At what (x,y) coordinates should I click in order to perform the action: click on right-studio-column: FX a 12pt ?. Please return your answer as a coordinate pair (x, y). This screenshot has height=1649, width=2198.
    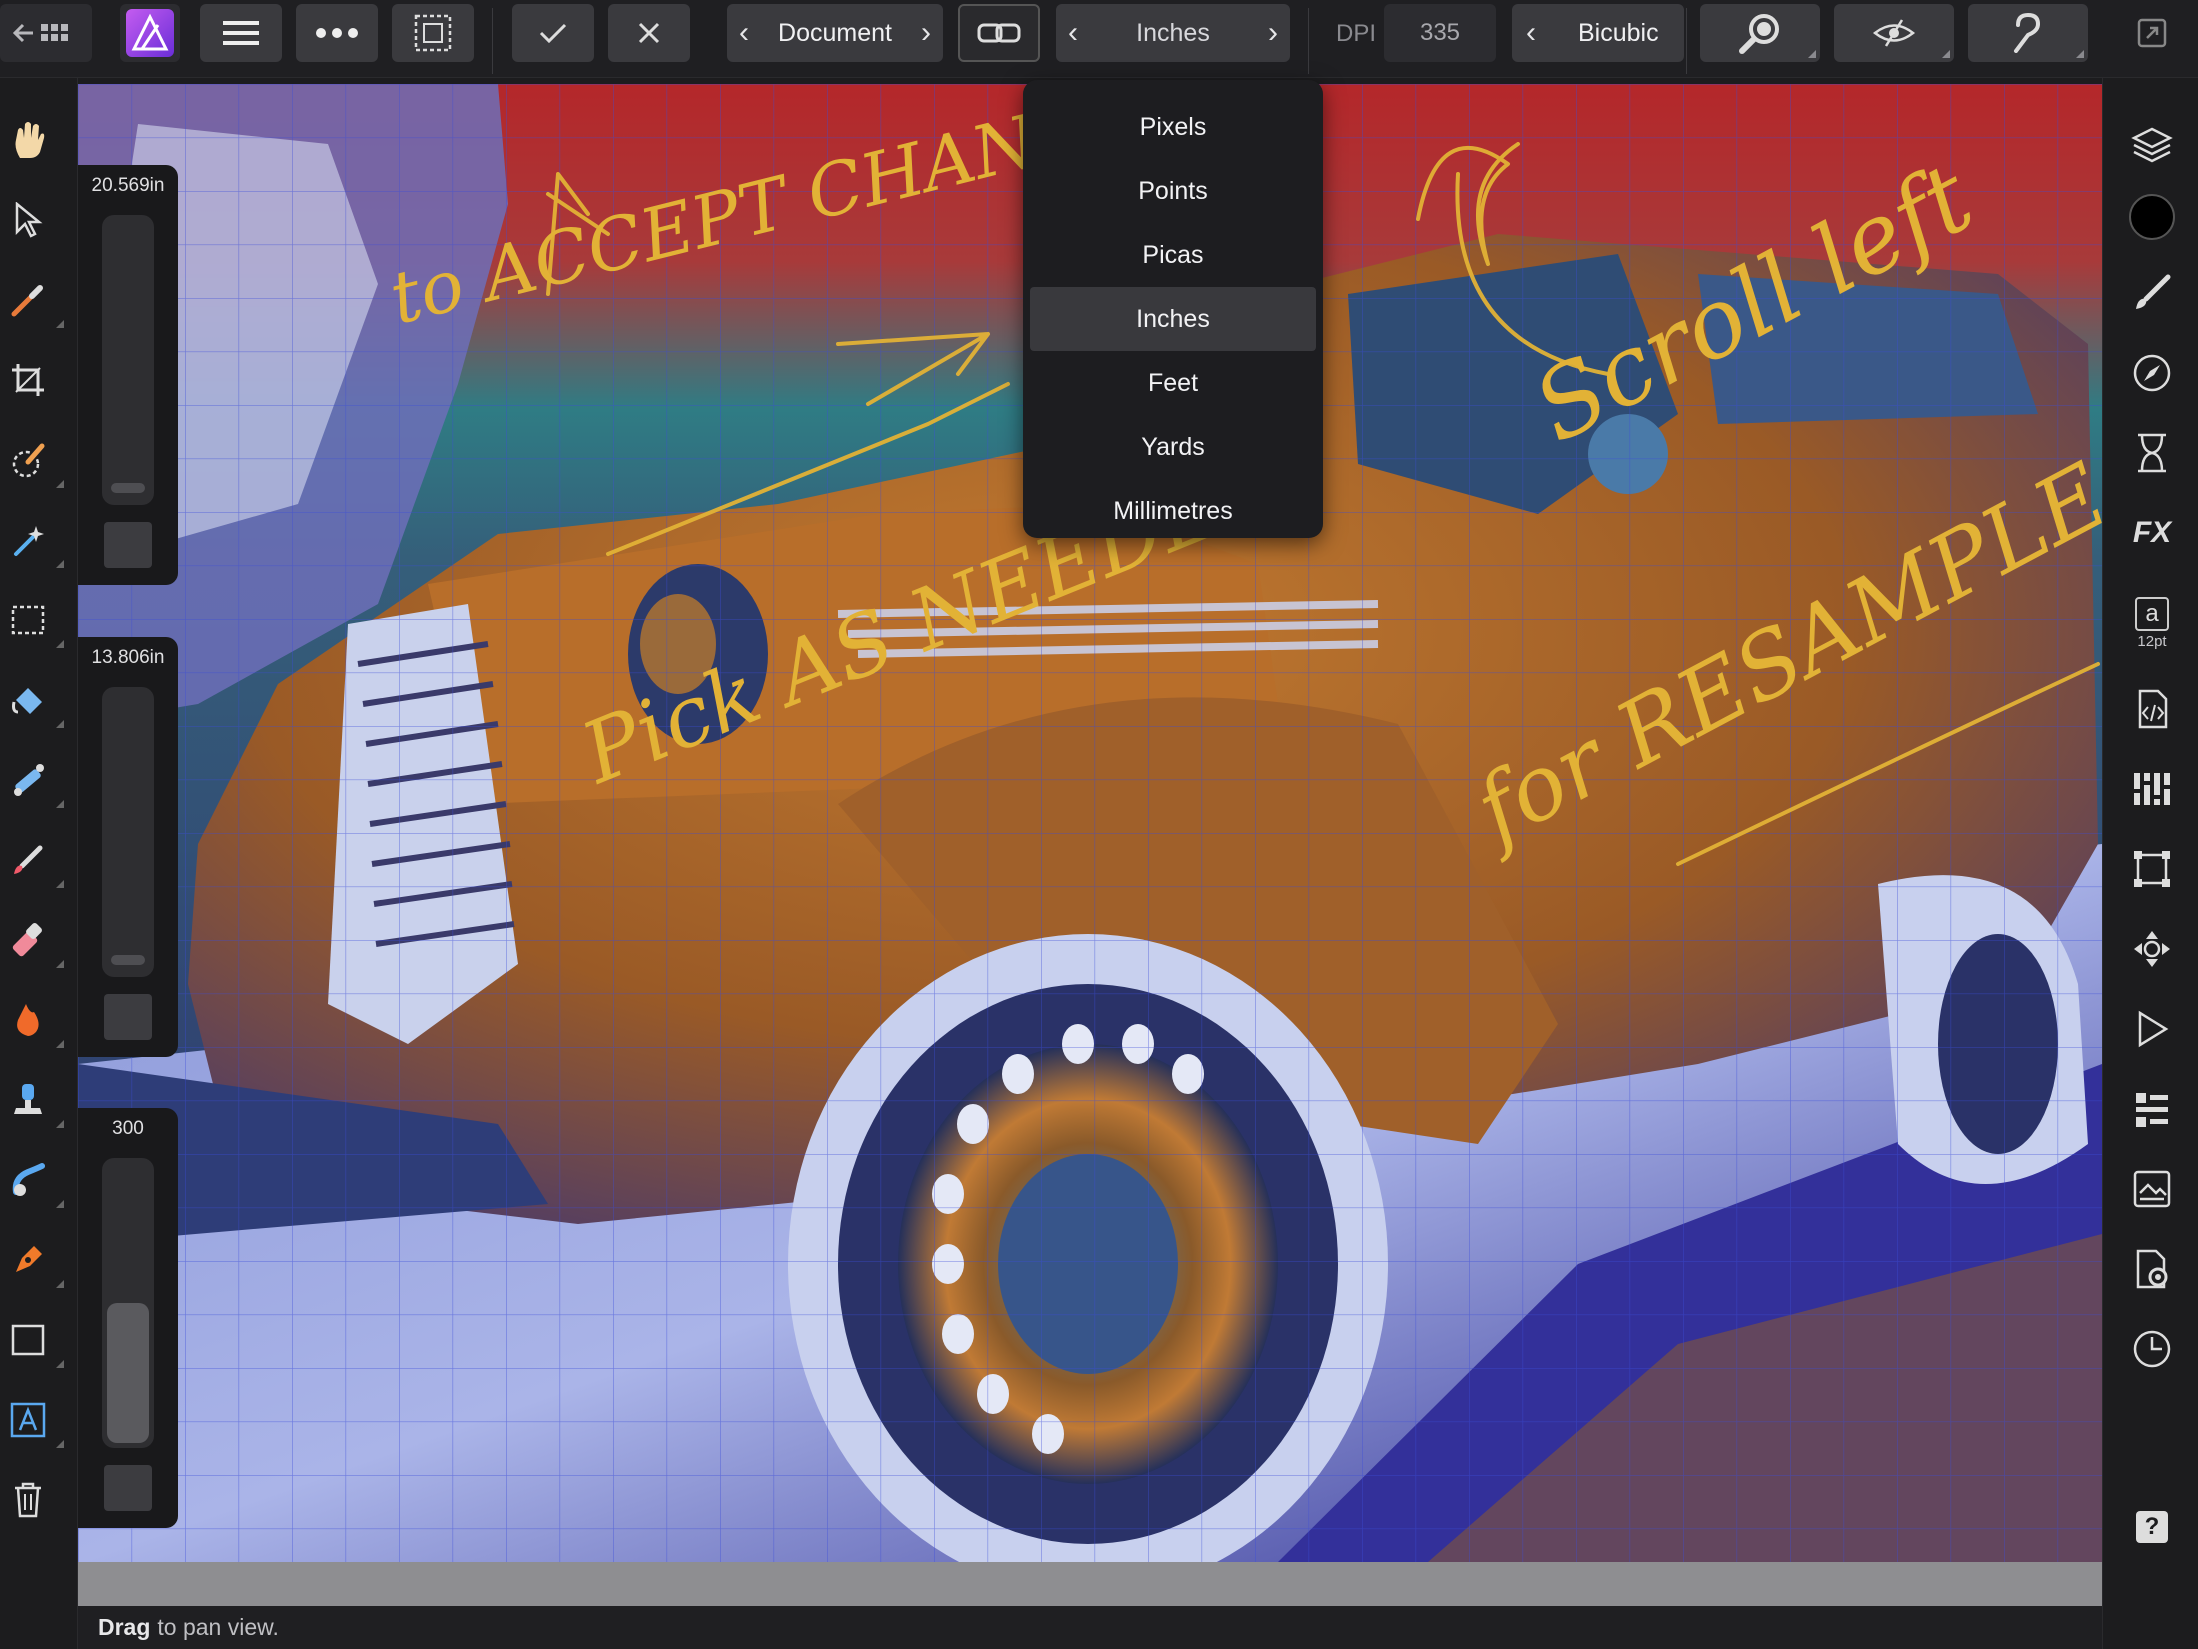
    Looking at the image, I should click on (2150, 863).